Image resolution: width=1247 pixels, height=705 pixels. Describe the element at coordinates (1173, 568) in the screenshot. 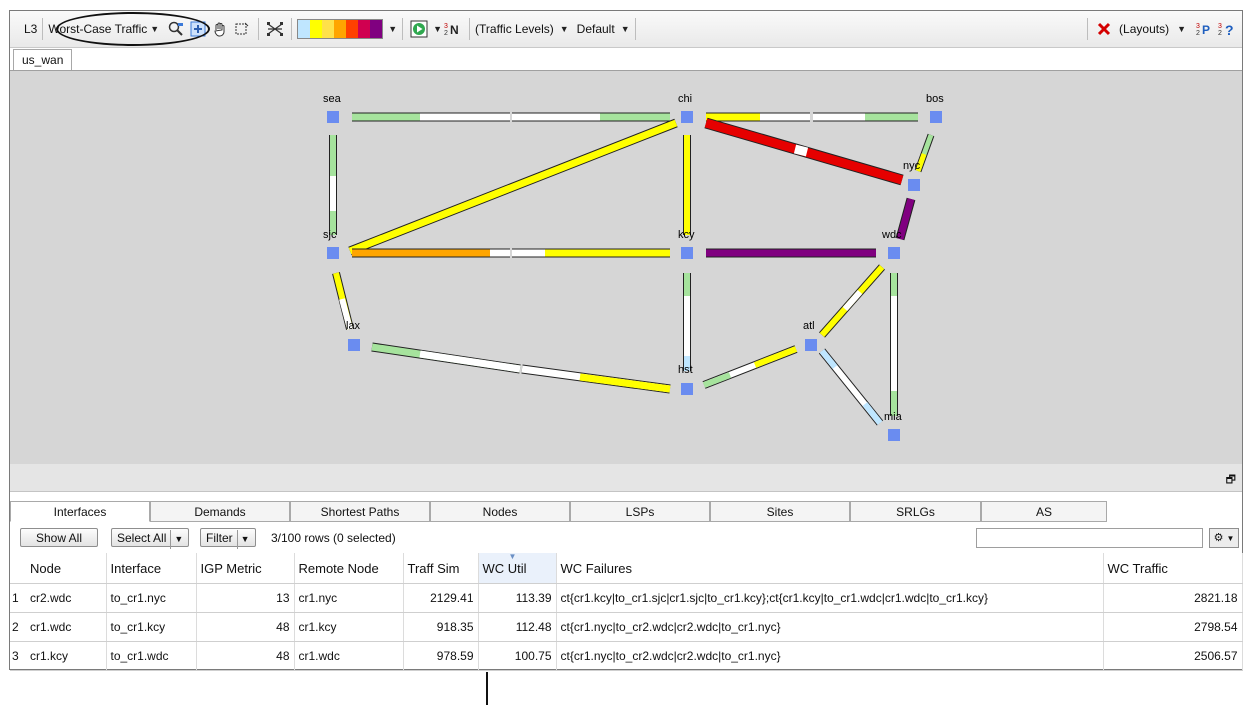

I see `column-header-wc-traffic: WC Traffic` at that location.